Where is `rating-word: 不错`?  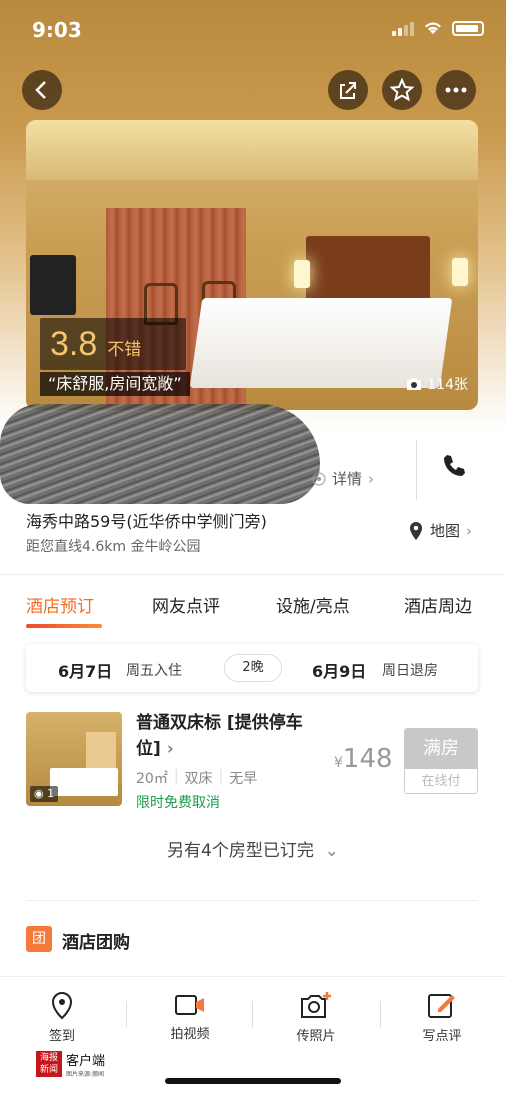
rating-word: 不错 is located at coordinates (124, 350).